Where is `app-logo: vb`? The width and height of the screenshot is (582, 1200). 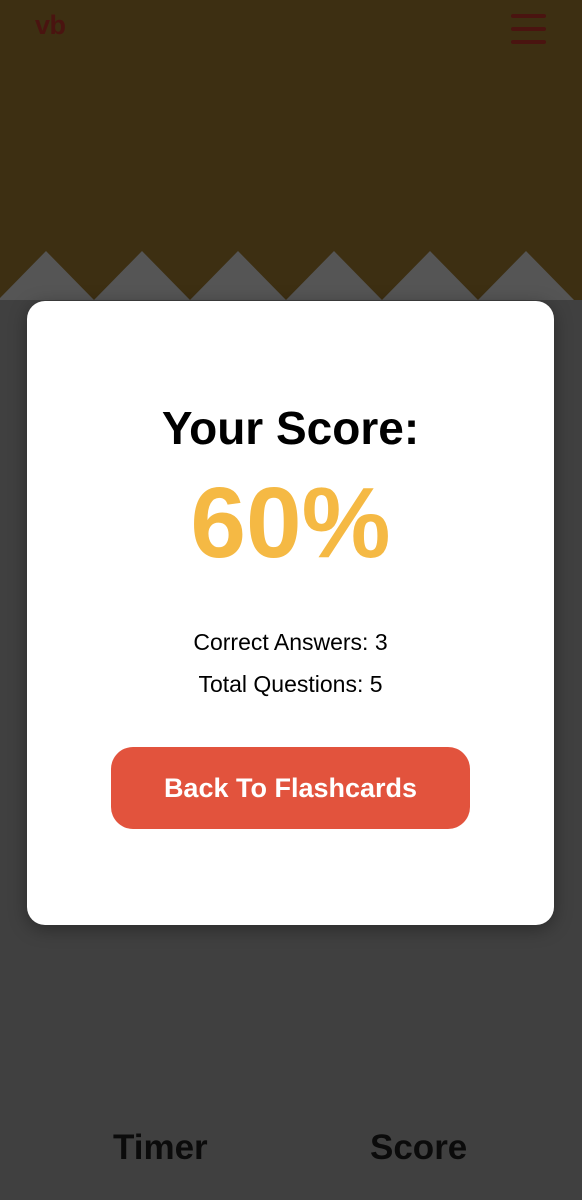
app-logo: vb is located at coordinates (50, 25).